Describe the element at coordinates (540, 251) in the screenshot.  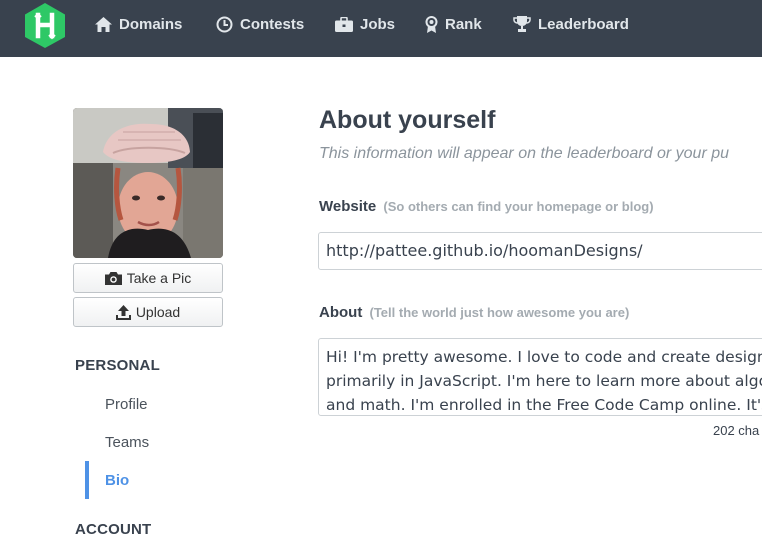
I see `website-input: http://pattee.github.io/hoomanDesigns/` at that location.